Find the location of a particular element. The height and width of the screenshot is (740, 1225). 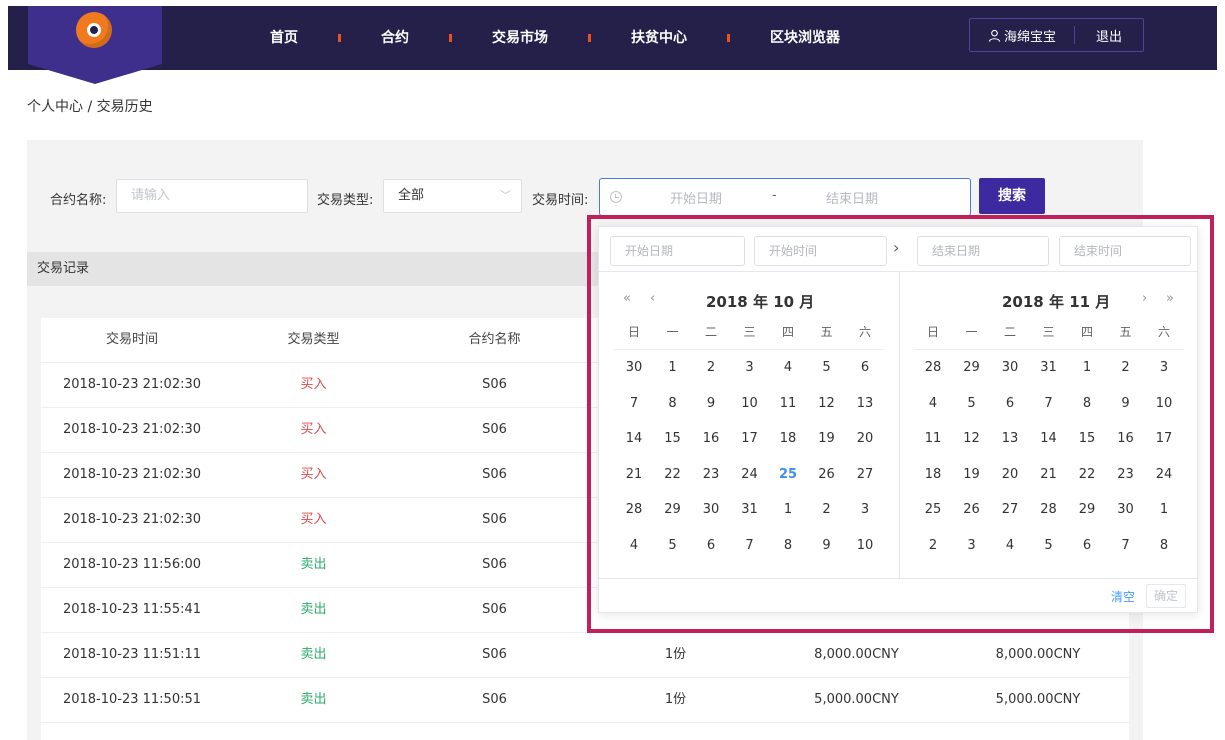

picker-start-time-input: 开始时间 is located at coordinates (820, 251).